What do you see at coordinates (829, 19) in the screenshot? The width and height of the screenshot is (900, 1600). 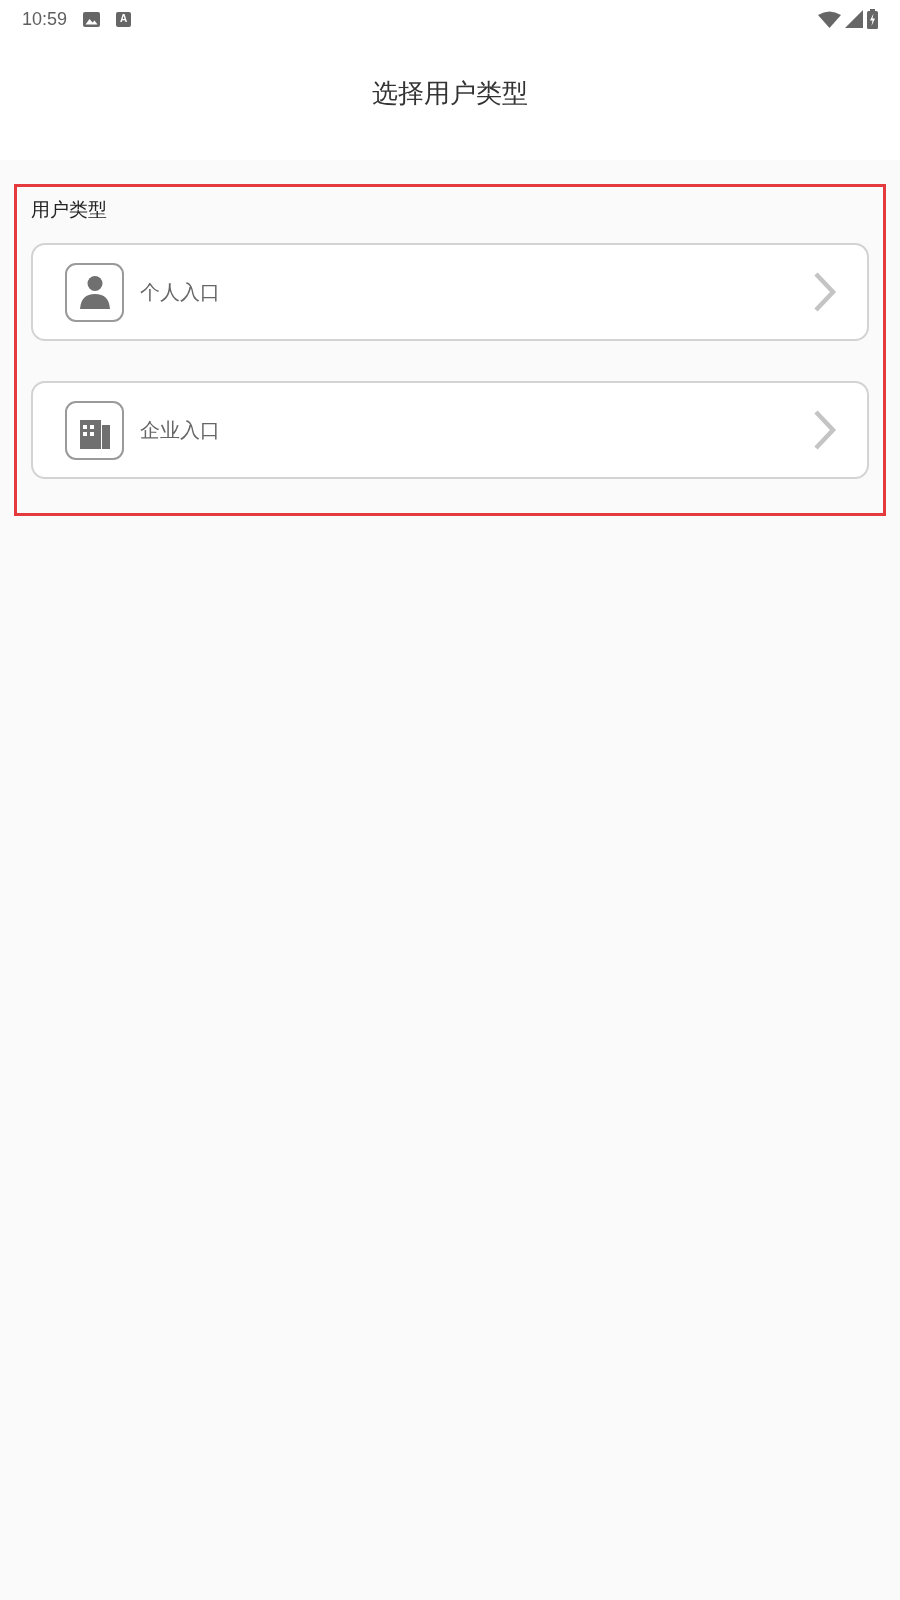 I see `wifi-icon` at bounding box center [829, 19].